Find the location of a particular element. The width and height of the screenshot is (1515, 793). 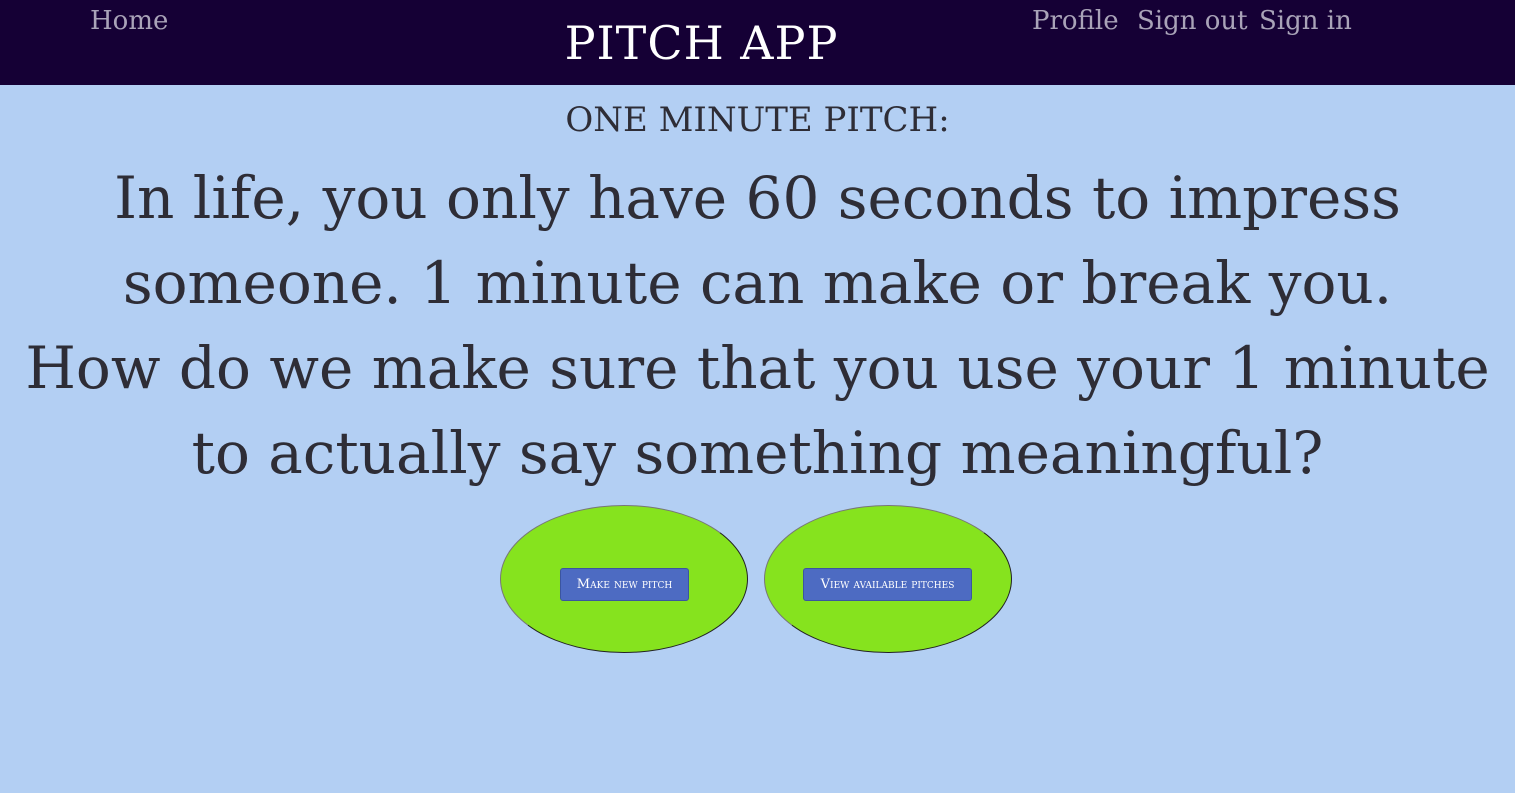

nav-signout-link: Sign out is located at coordinates (1192, 21).